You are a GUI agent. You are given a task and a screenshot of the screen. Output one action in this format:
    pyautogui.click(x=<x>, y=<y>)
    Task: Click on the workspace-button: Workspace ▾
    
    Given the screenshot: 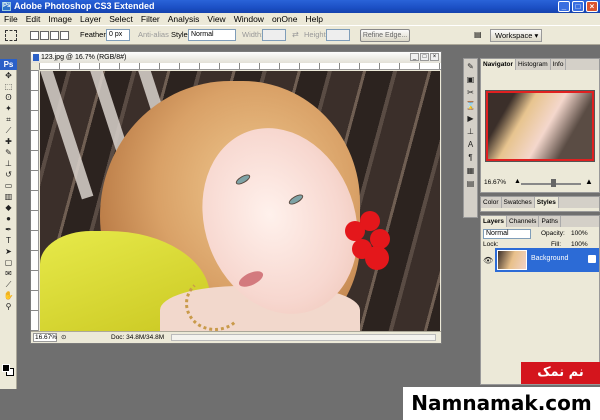 What is the action you would take?
    pyautogui.click(x=516, y=35)
    